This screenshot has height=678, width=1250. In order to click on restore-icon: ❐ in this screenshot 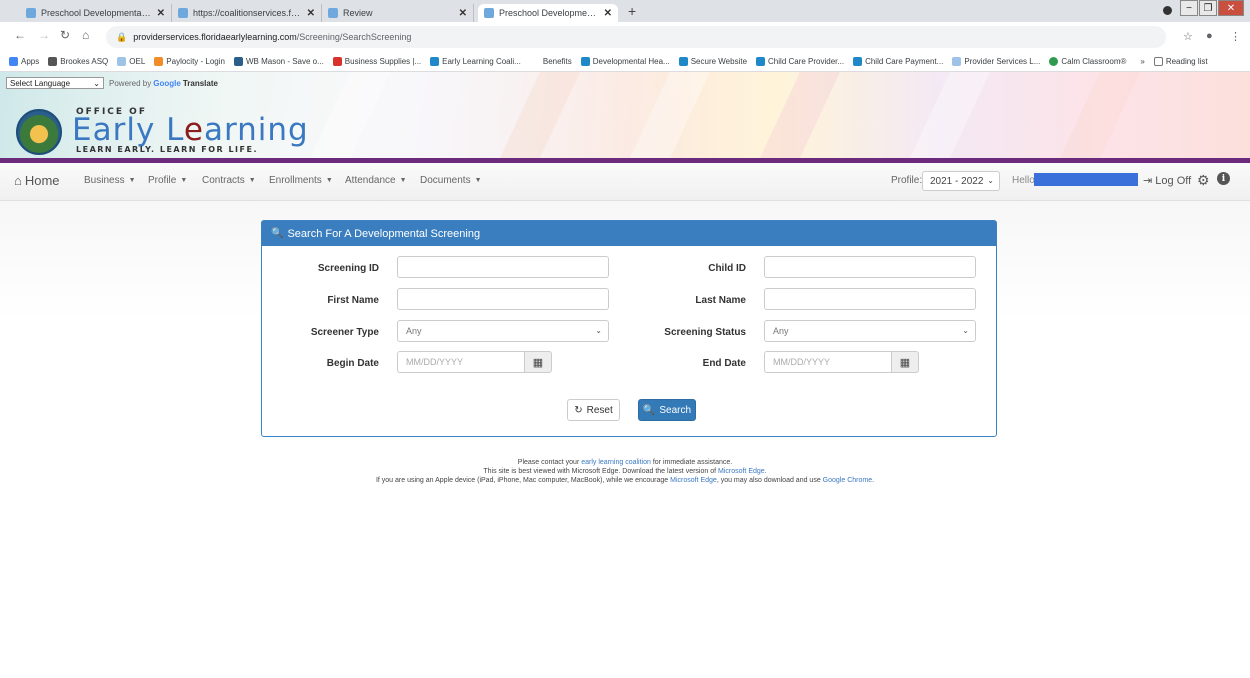, I will do `click(1208, 8)`.